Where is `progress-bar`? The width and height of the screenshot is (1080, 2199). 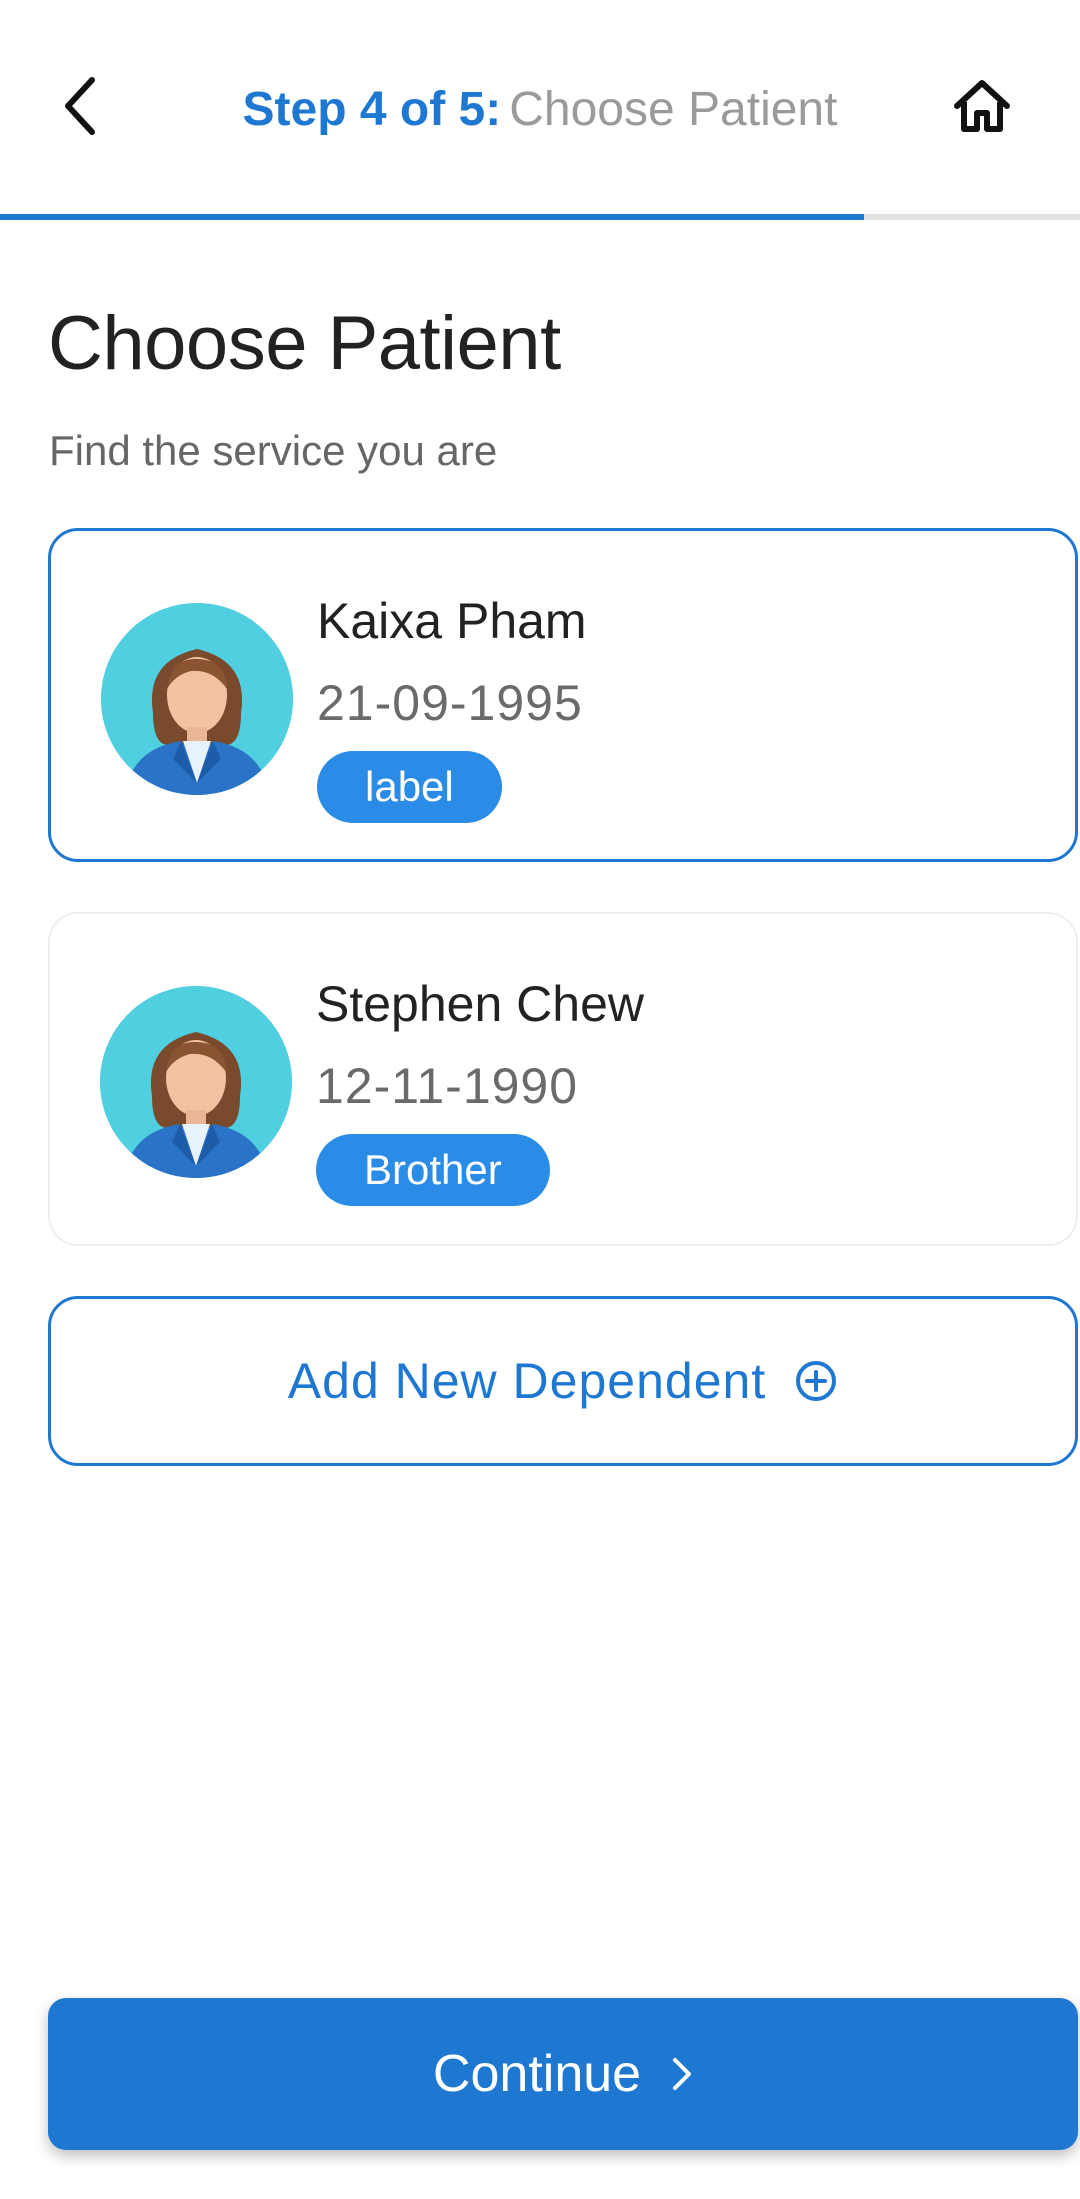 progress-bar is located at coordinates (540, 217).